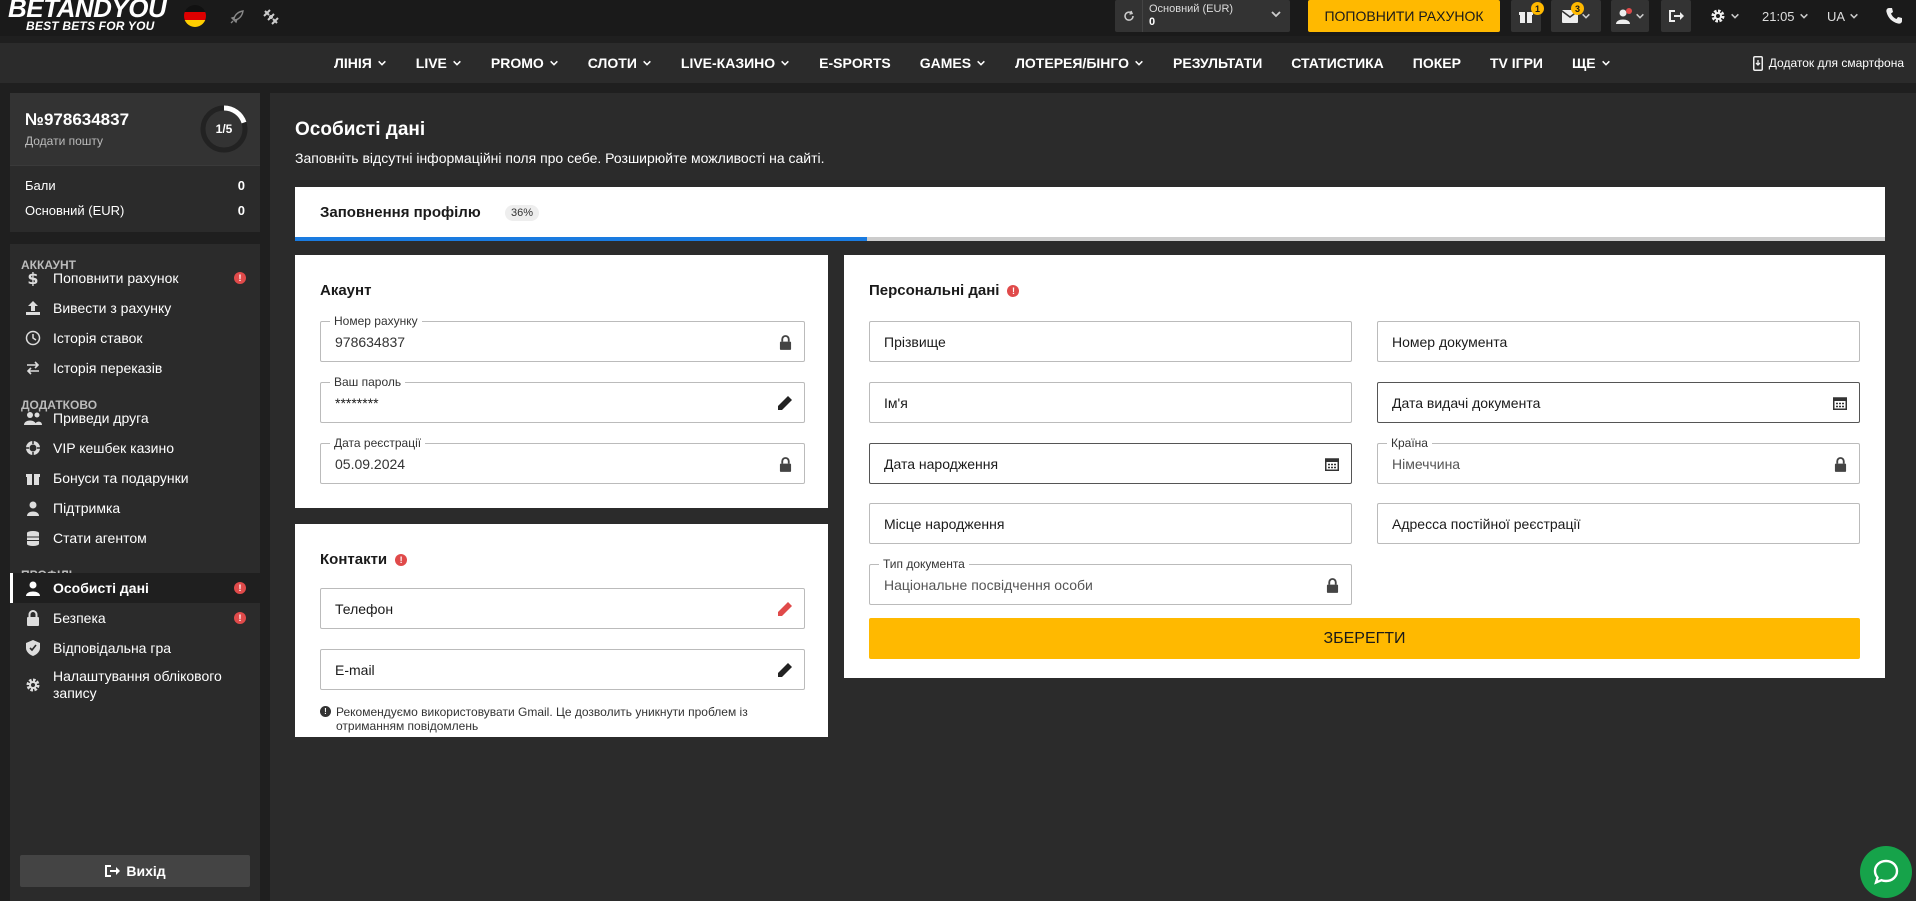  I want to click on document-number-field: Номер документа, so click(1618, 341).